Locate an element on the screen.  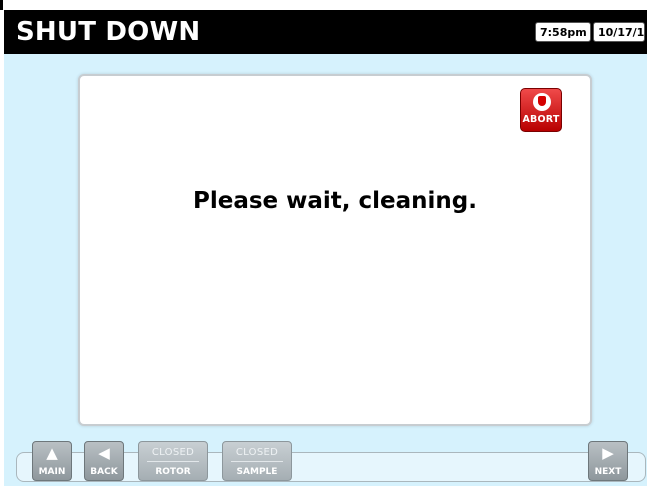
sample-divider is located at coordinates (257, 461).